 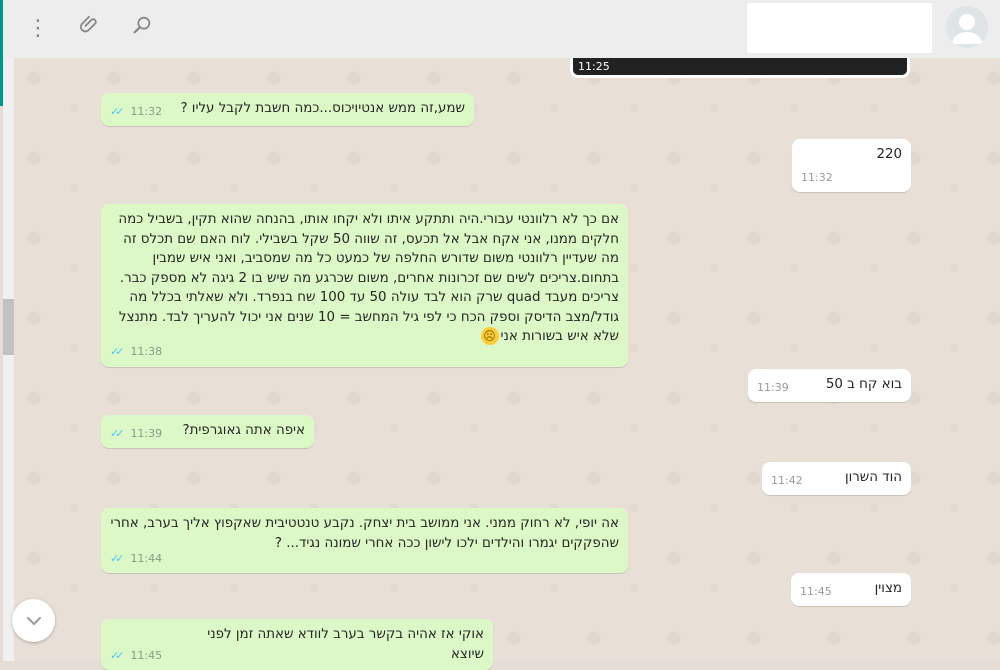 I want to click on search-icon, so click(x=142, y=29).